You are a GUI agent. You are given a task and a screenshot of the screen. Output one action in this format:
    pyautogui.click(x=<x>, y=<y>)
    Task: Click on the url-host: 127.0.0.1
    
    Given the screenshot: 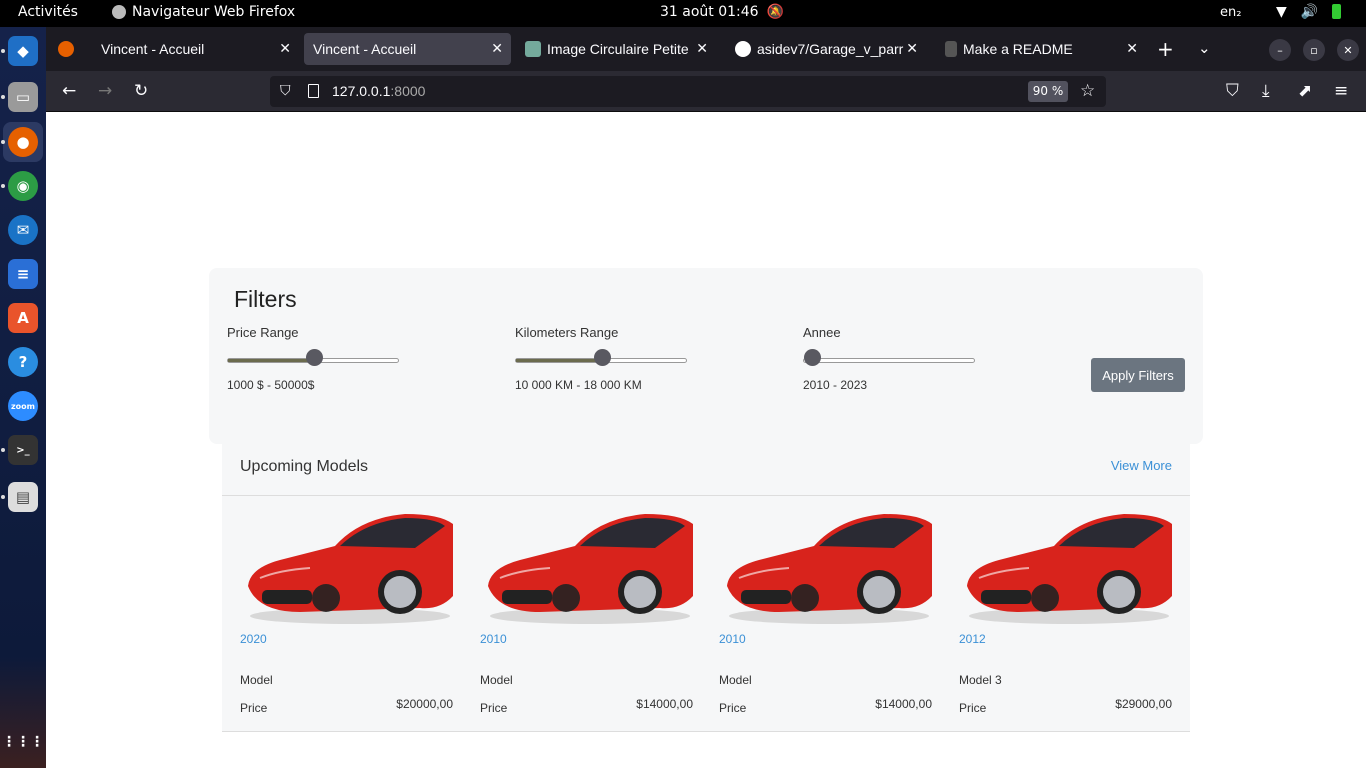 What is the action you would take?
    pyautogui.click(x=361, y=91)
    